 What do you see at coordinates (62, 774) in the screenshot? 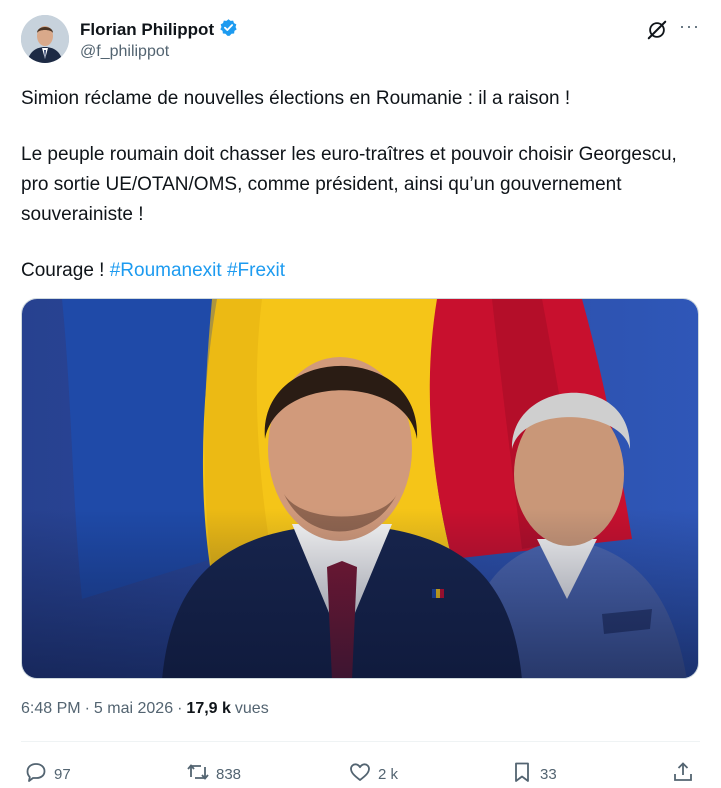
I see `reply-count: 97` at bounding box center [62, 774].